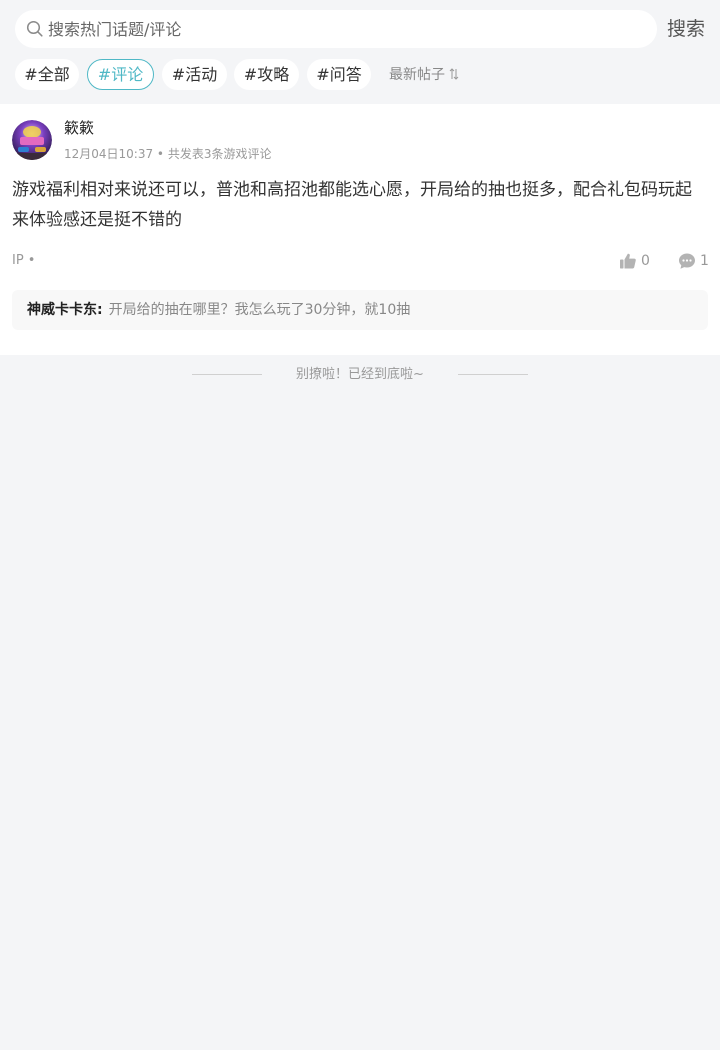  Describe the element at coordinates (194, 74) in the screenshot. I see `tab-activities: #活动` at that location.